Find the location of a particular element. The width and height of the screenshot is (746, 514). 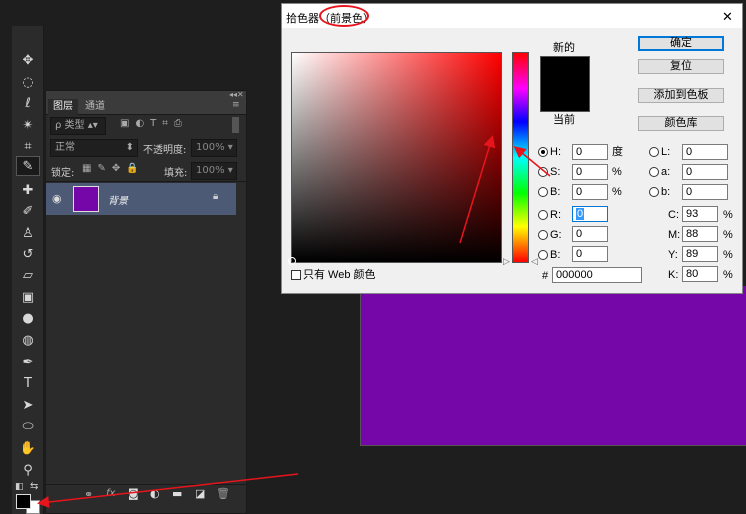

k-label: K: is located at coordinates (673, 275).